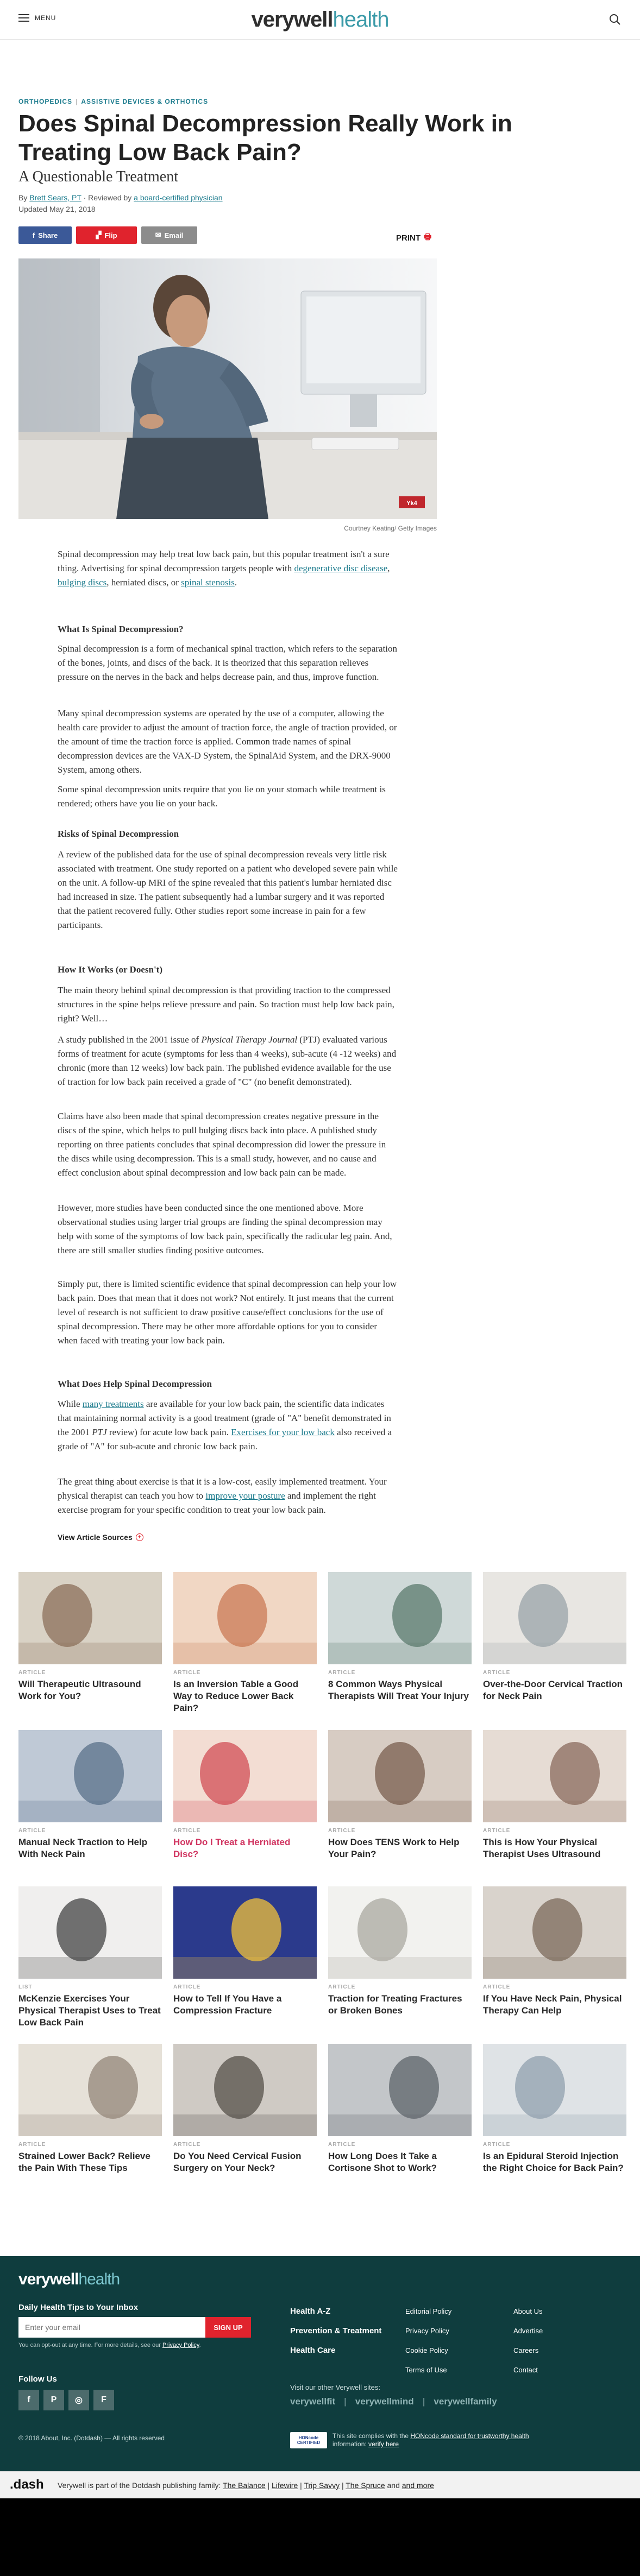 This screenshot has width=640, height=2576. What do you see at coordinates (528, 2312) in the screenshot?
I see `footer-link-about: About Us` at bounding box center [528, 2312].